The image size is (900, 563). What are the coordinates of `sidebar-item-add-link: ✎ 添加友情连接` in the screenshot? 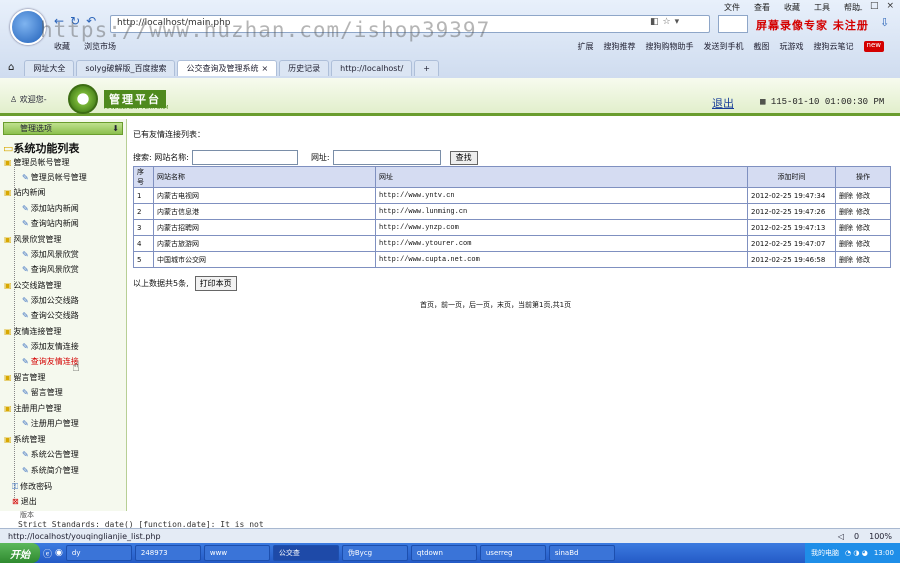 It's located at (50, 346).